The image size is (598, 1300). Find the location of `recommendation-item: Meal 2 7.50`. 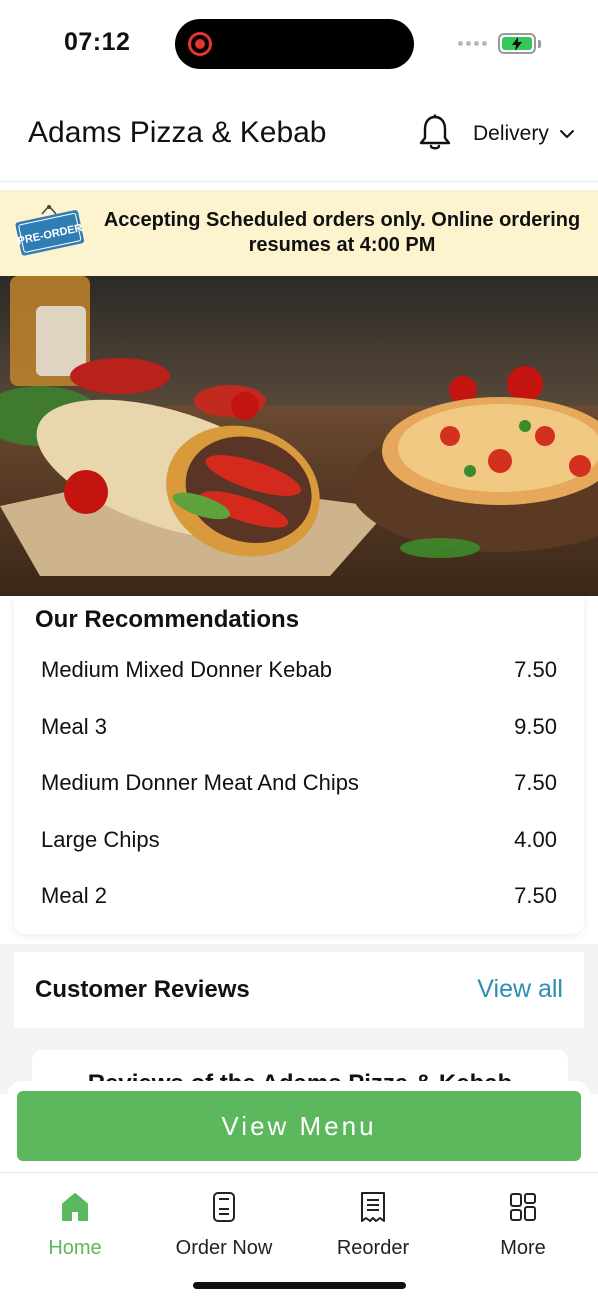

recommendation-item: Meal 2 7.50 is located at coordinates (299, 896).